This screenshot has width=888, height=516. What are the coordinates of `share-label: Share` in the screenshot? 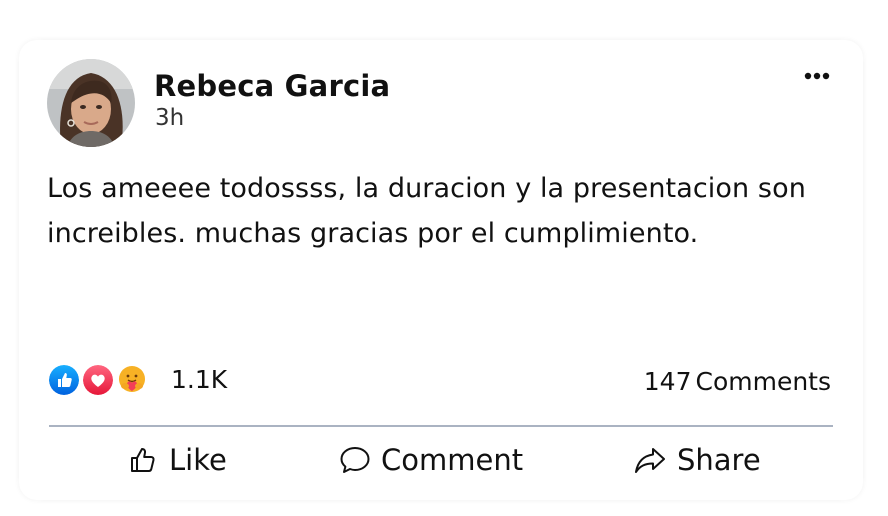 It's located at (719, 460).